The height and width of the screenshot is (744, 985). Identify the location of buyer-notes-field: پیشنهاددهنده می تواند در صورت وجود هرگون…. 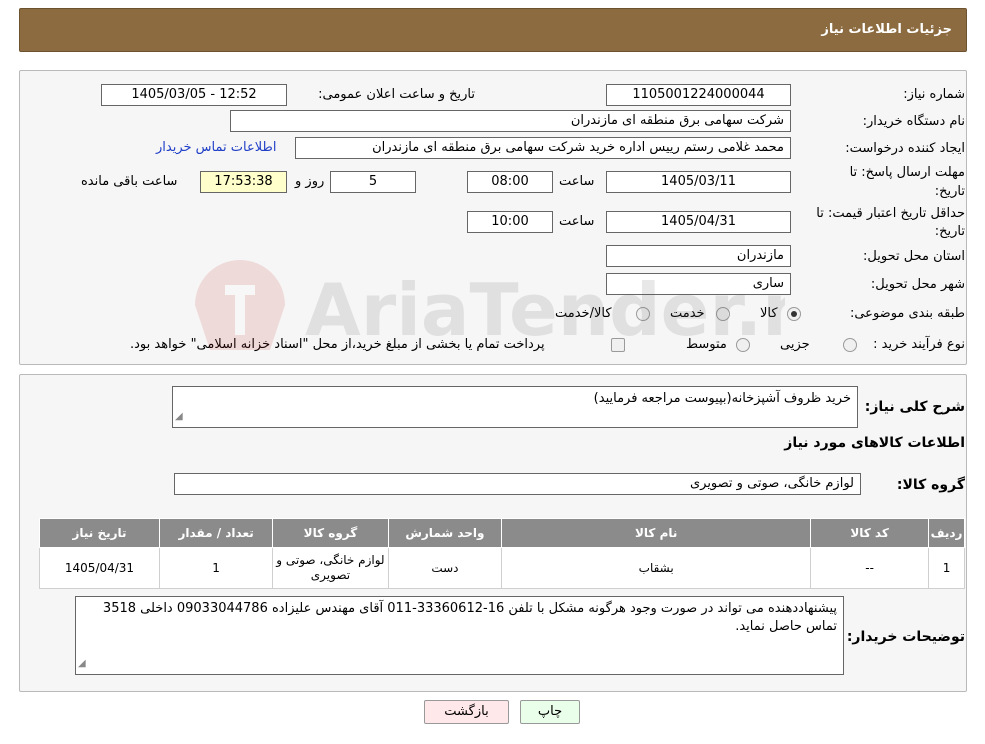
(459, 635).